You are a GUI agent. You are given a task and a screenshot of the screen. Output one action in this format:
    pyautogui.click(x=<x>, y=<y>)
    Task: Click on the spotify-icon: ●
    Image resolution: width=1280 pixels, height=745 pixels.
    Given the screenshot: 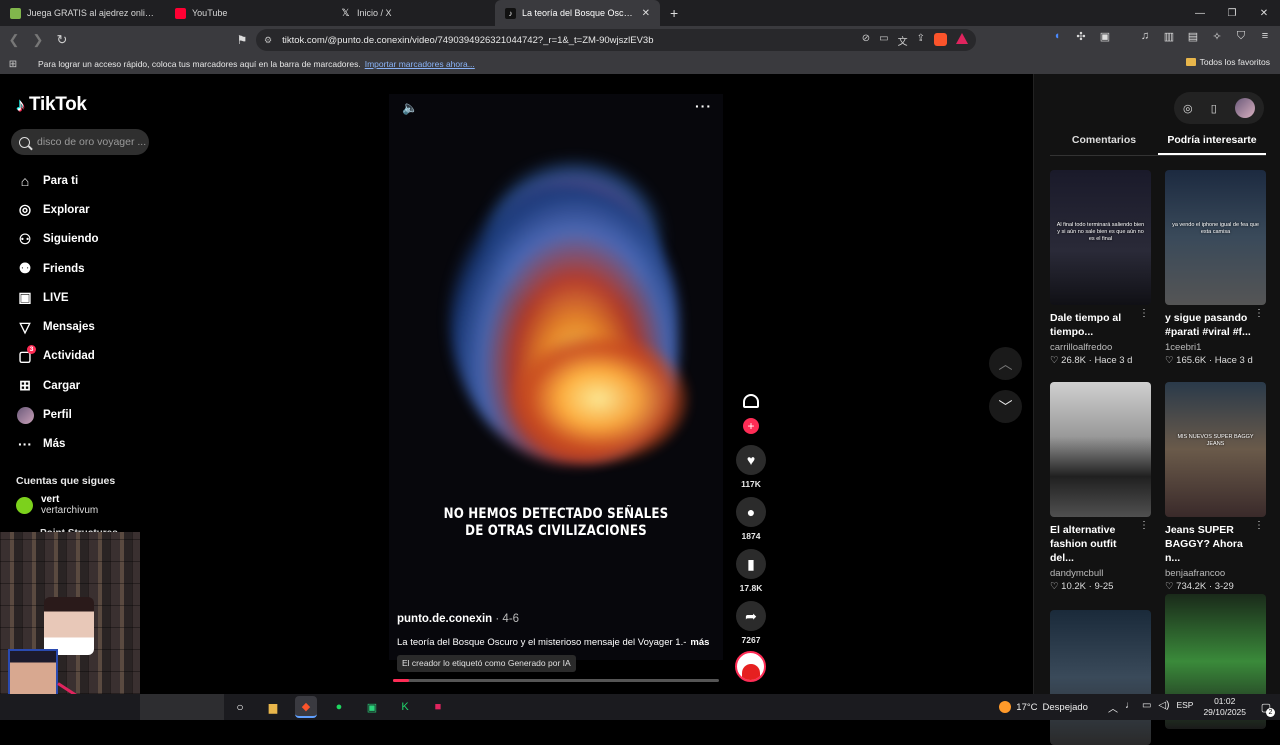 What is the action you would take?
    pyautogui.click(x=339, y=707)
    